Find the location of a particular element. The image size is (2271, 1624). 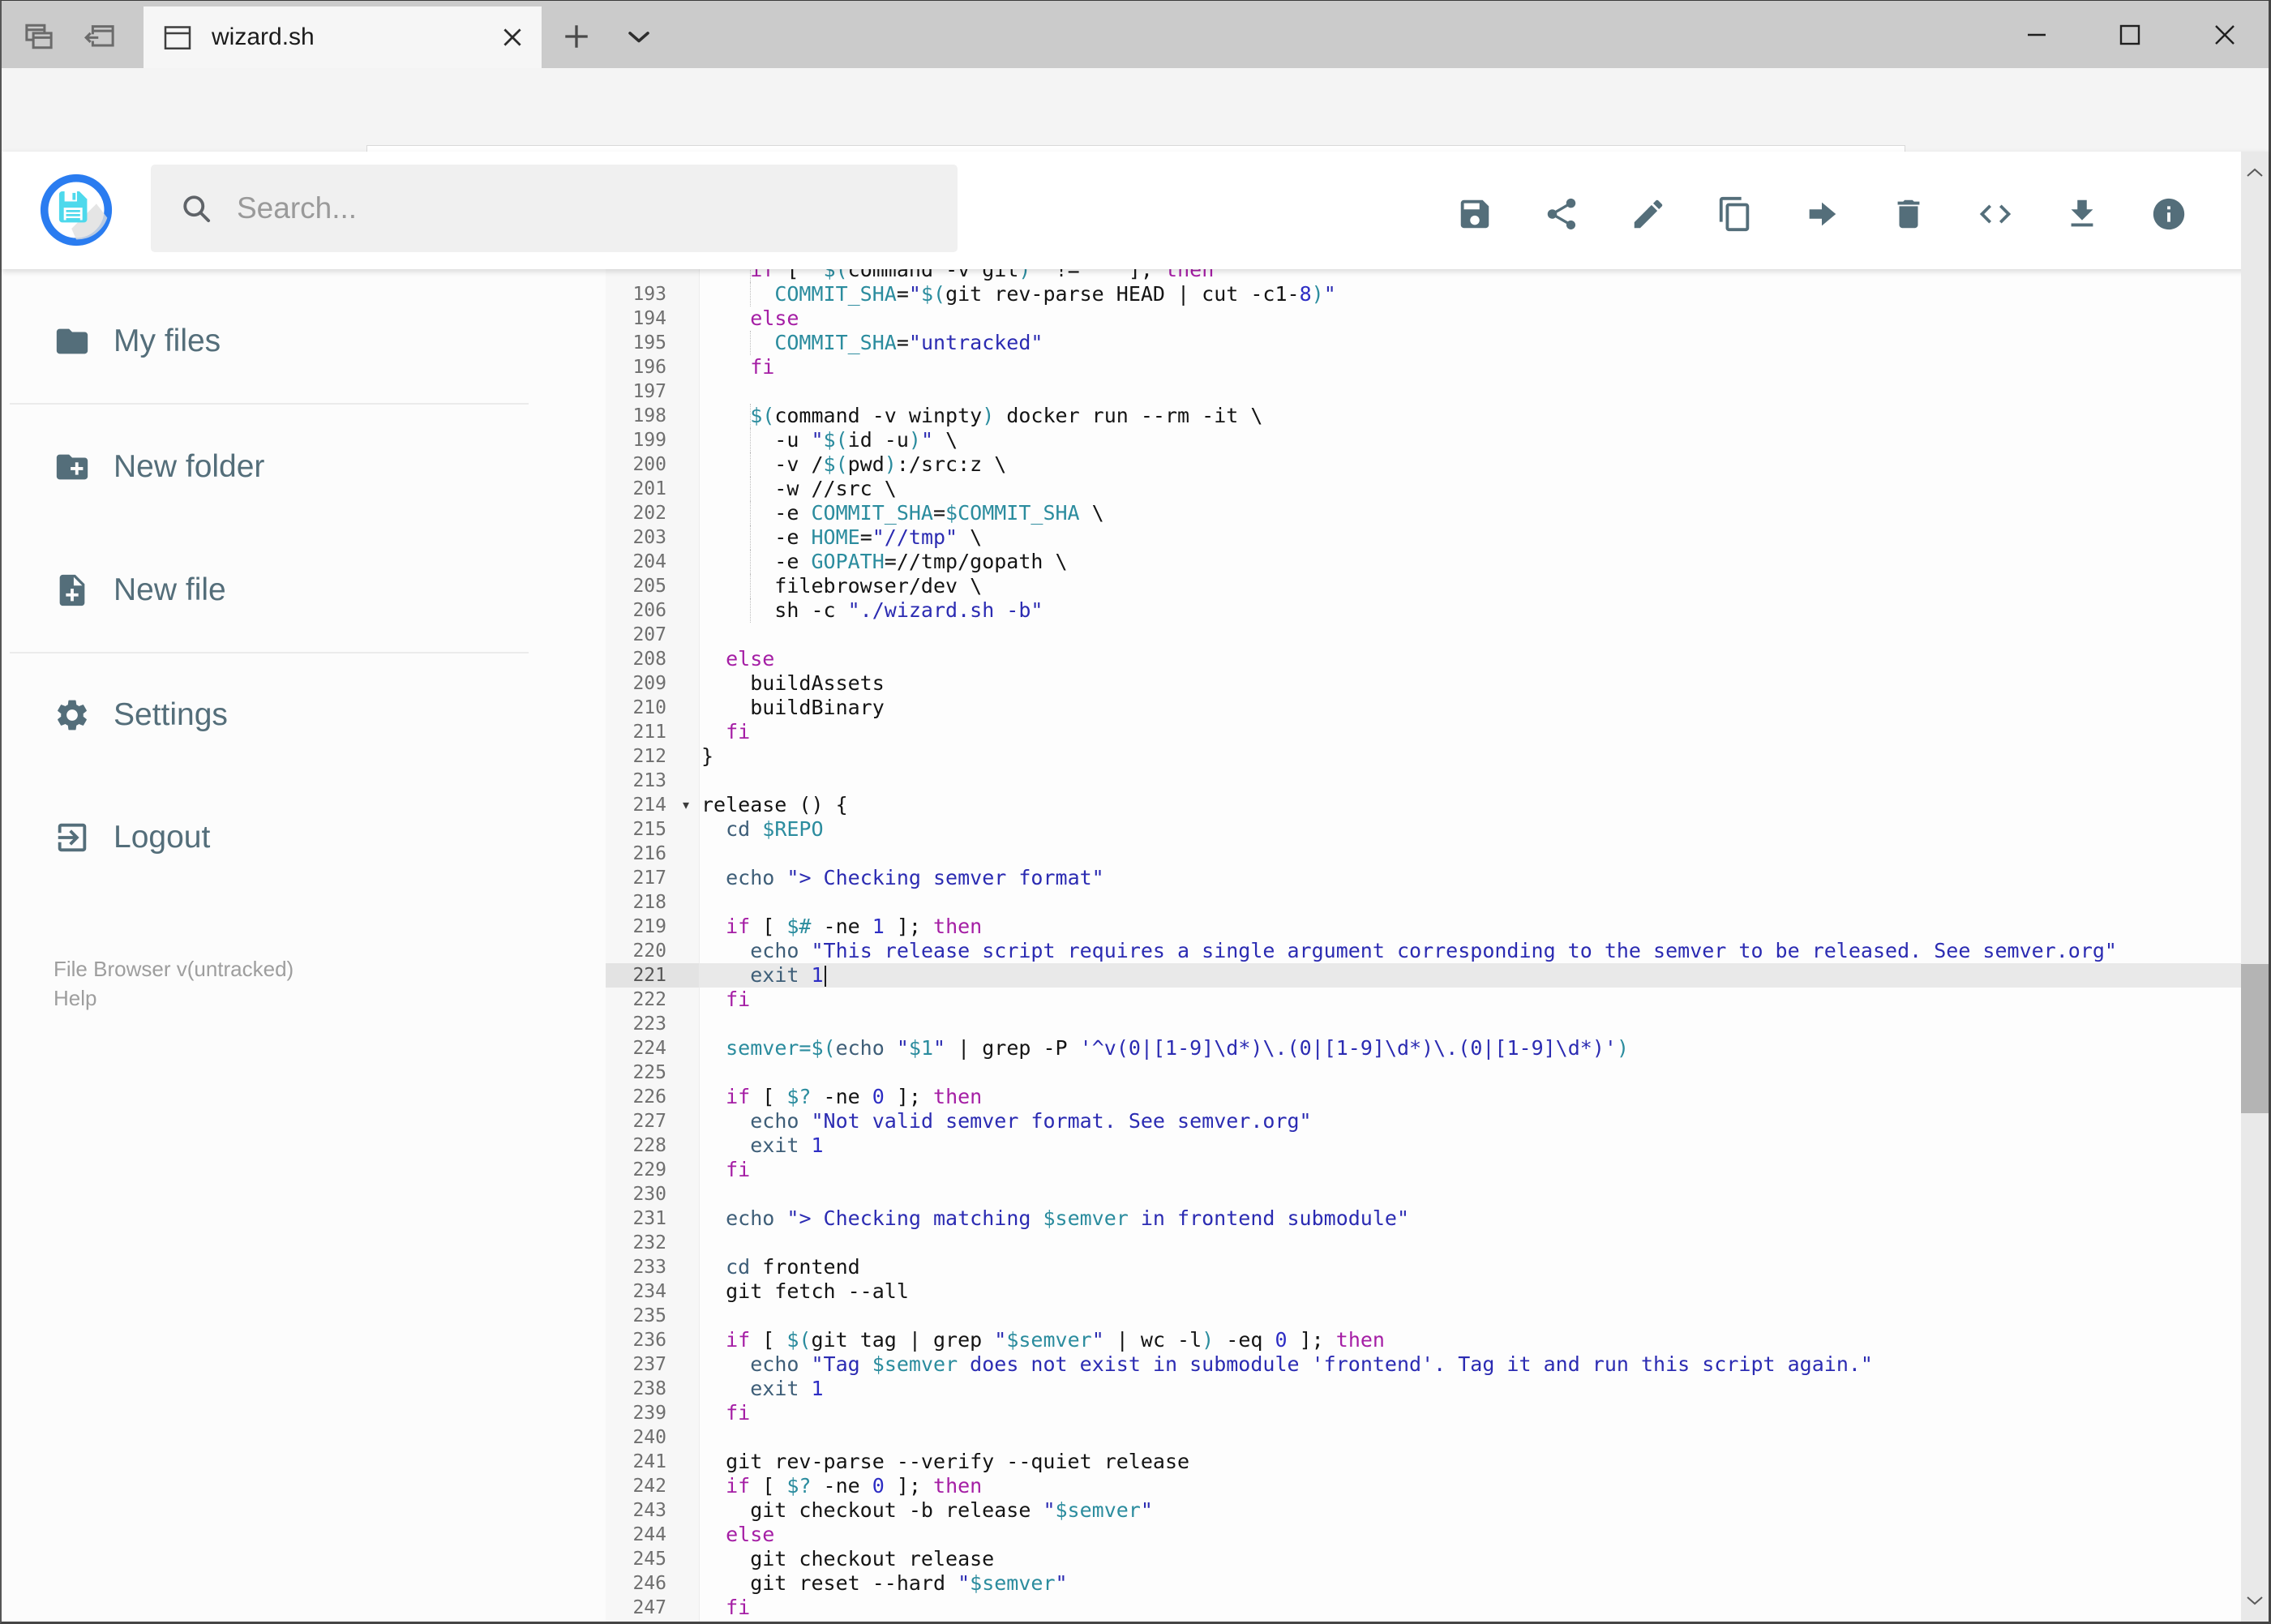

set-tabs-aside-icon is located at coordinates (100, 37).